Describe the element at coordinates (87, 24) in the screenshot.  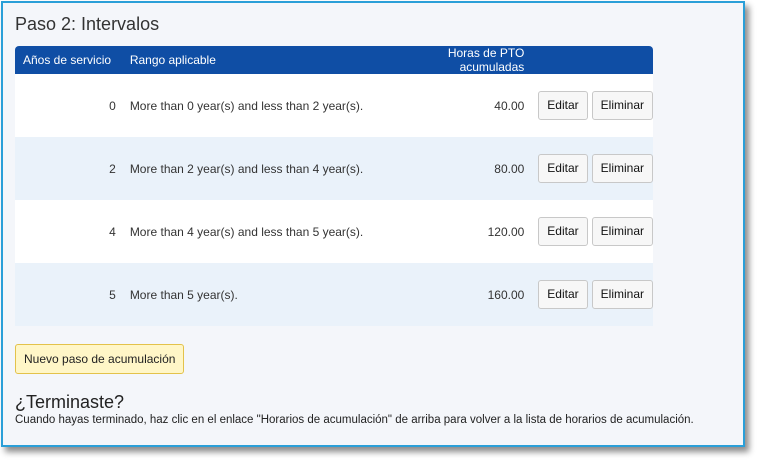
I see `step-title: Paso 2: Intervalos` at that location.